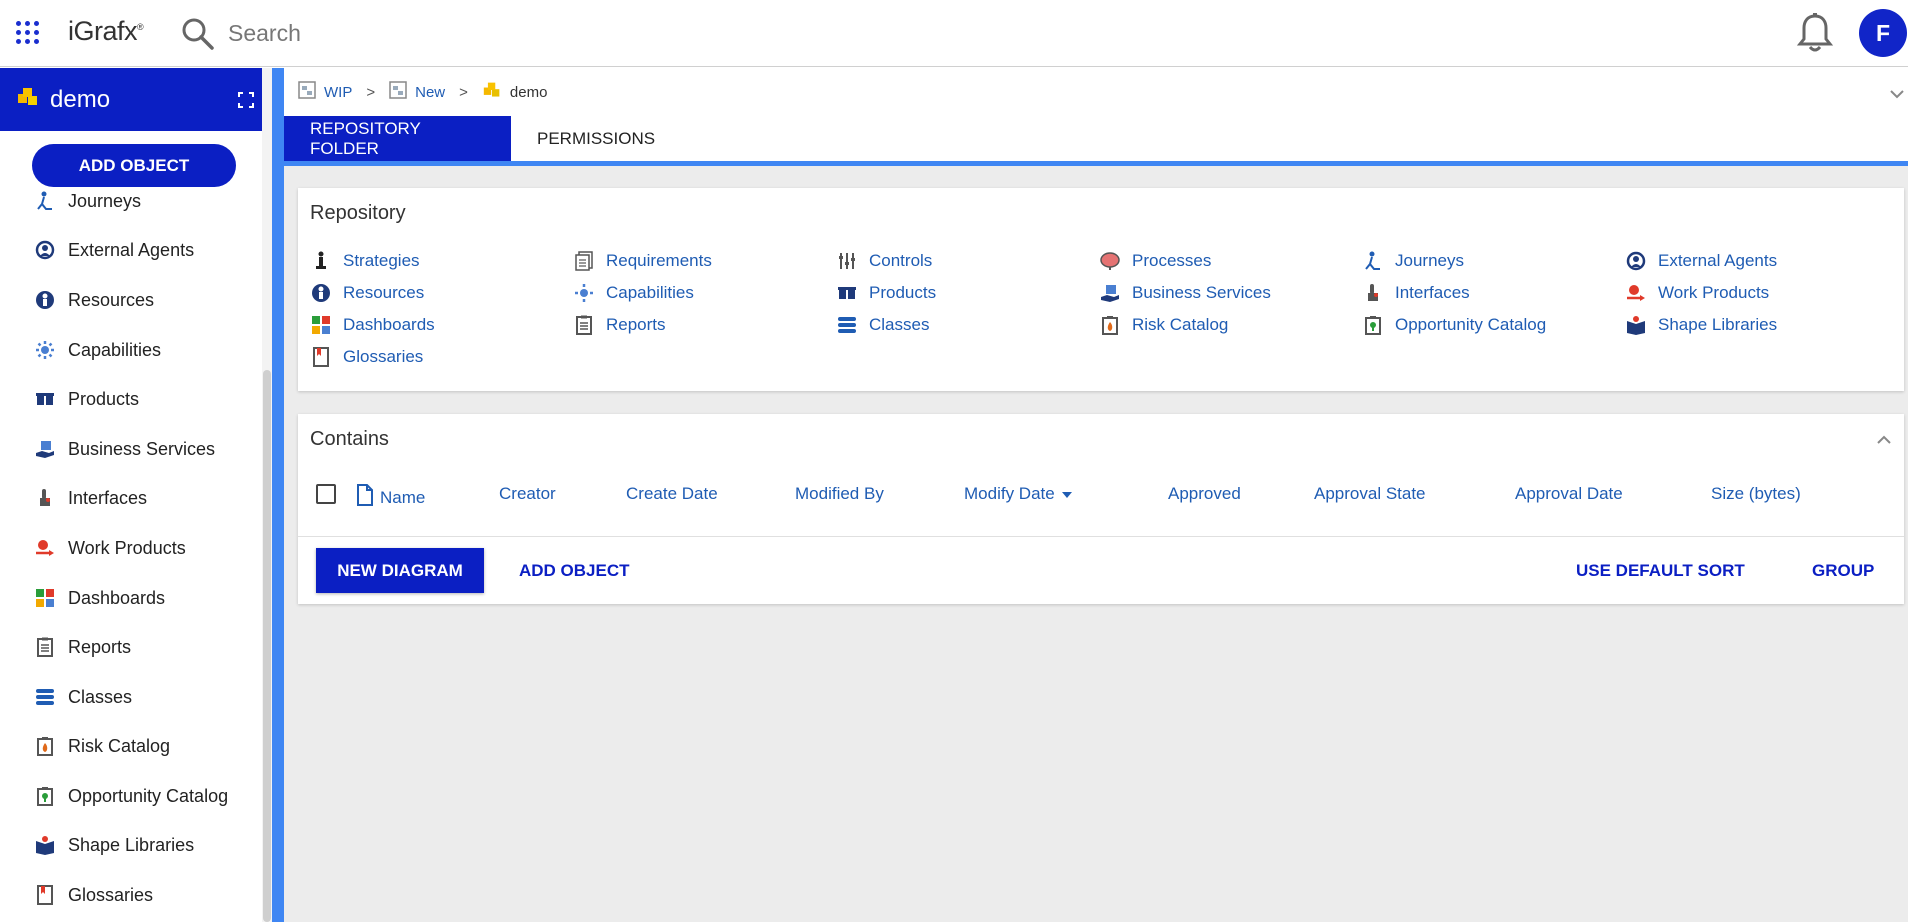  I want to click on repo-link-products: Products, so click(886, 293).